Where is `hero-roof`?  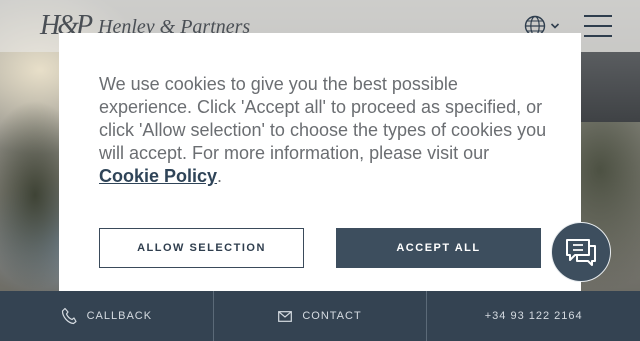 hero-roof is located at coordinates (610, 87).